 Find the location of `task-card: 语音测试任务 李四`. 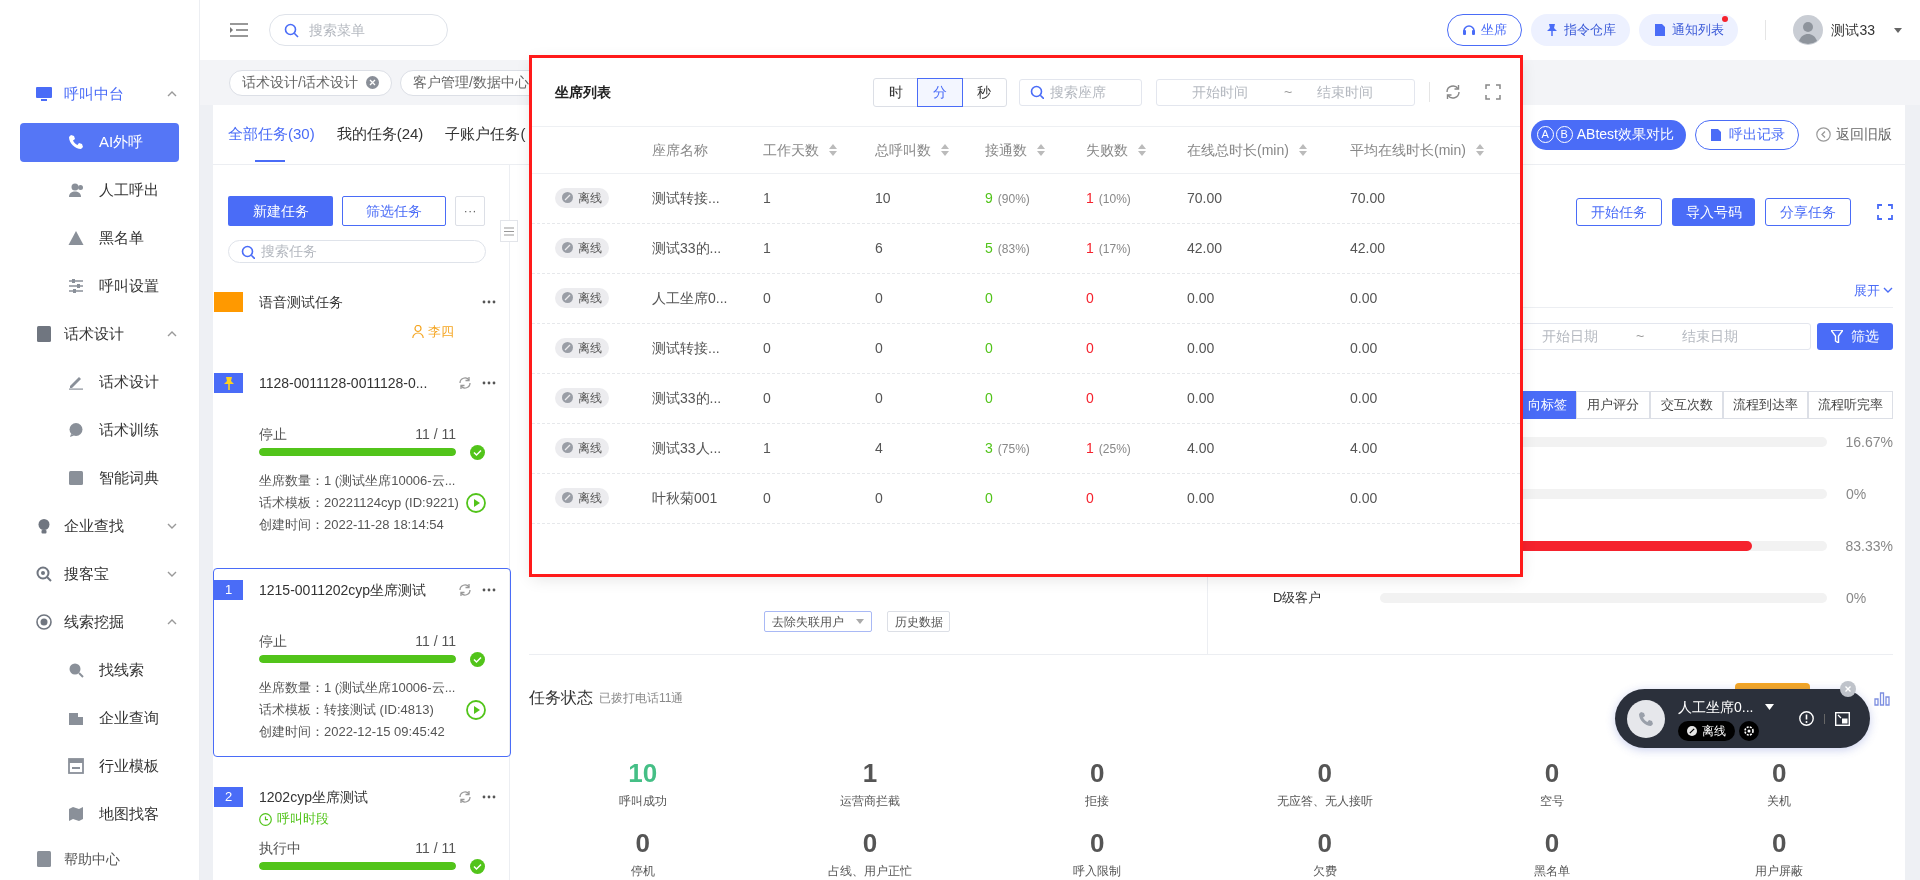

task-card: 语音测试任务 李四 is located at coordinates (362, 311).